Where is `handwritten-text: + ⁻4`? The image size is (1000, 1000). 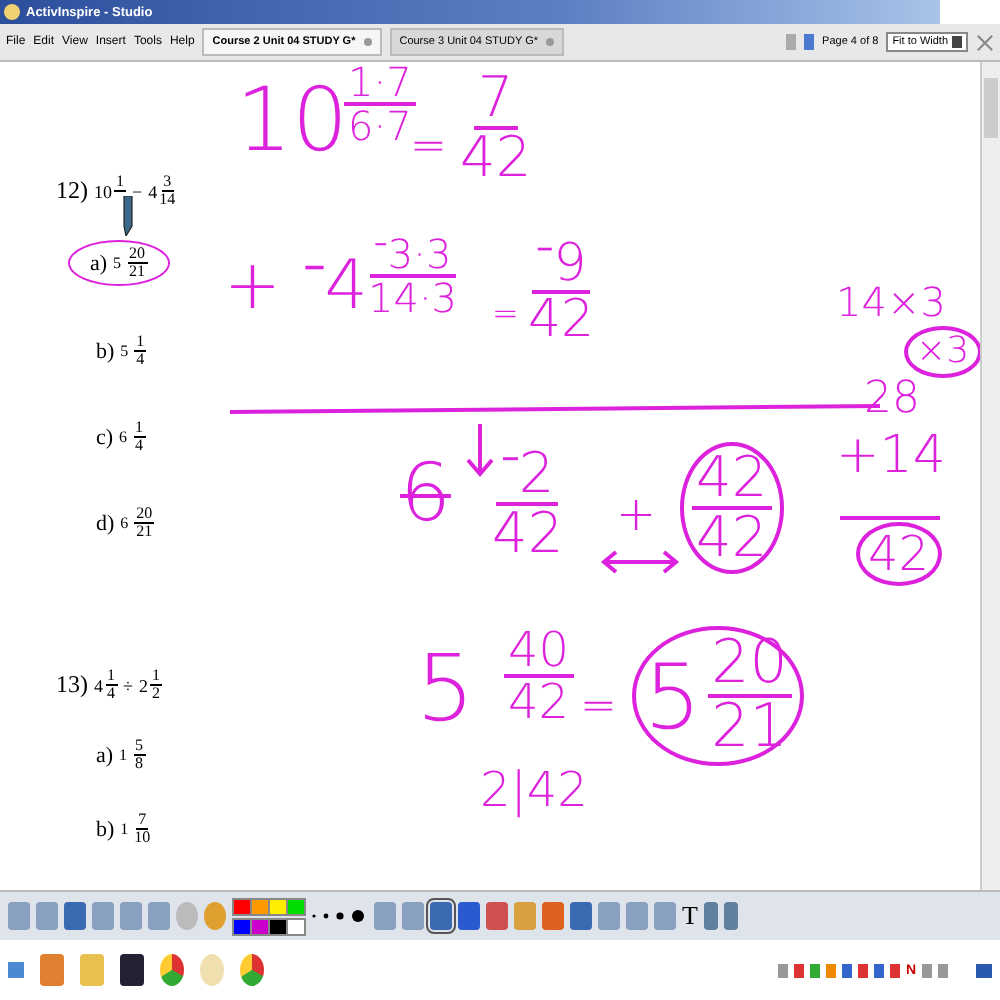
handwritten-text: + ⁻4 is located at coordinates (296, 286).